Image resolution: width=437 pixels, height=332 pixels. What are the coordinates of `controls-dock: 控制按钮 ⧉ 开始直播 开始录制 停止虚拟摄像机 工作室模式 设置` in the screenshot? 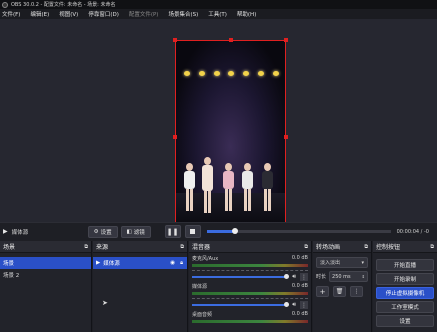 It's located at (405, 286).